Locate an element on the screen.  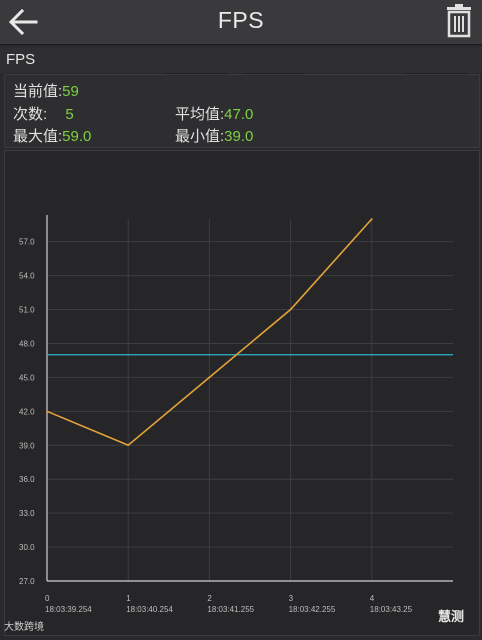
y-tick-label: 45.0 is located at coordinates (27, 377).